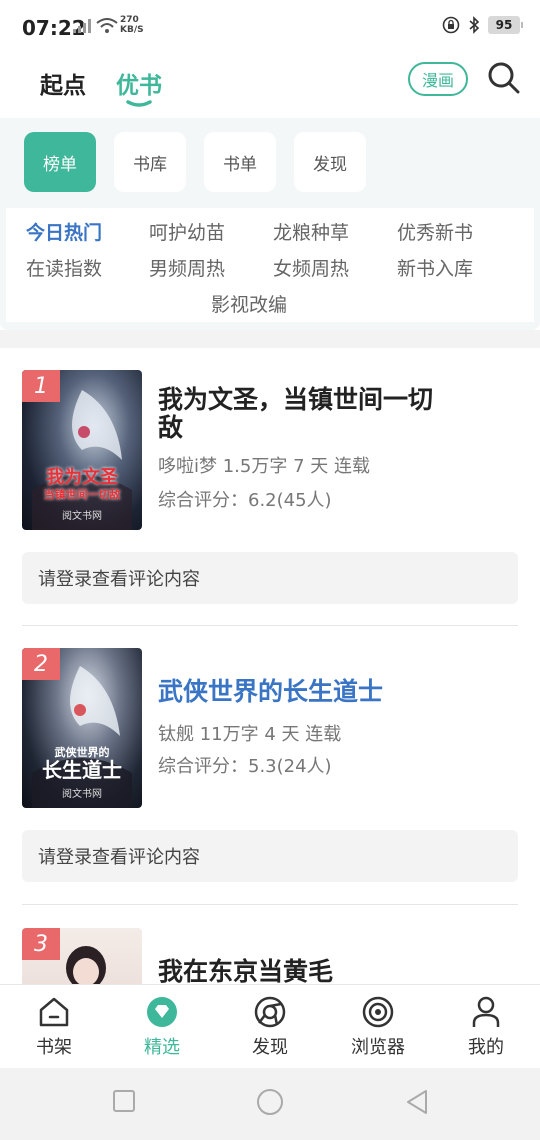  I want to click on nav-label: 书架, so click(54, 1047).